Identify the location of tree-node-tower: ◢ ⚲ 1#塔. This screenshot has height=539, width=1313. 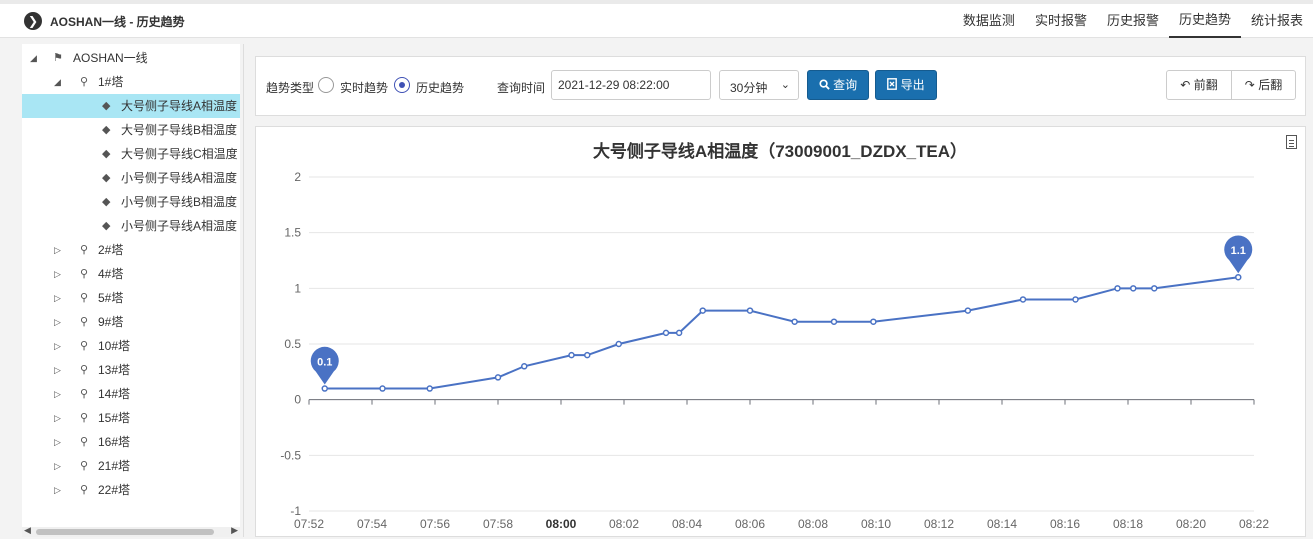
(131, 82).